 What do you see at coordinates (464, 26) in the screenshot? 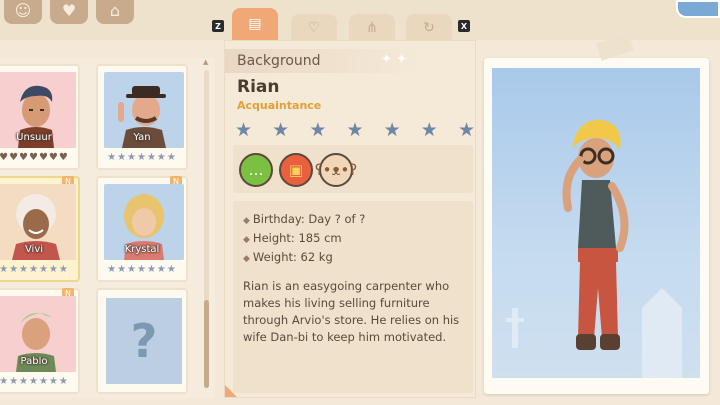
I see `next-tab-key-hint: X` at bounding box center [464, 26].